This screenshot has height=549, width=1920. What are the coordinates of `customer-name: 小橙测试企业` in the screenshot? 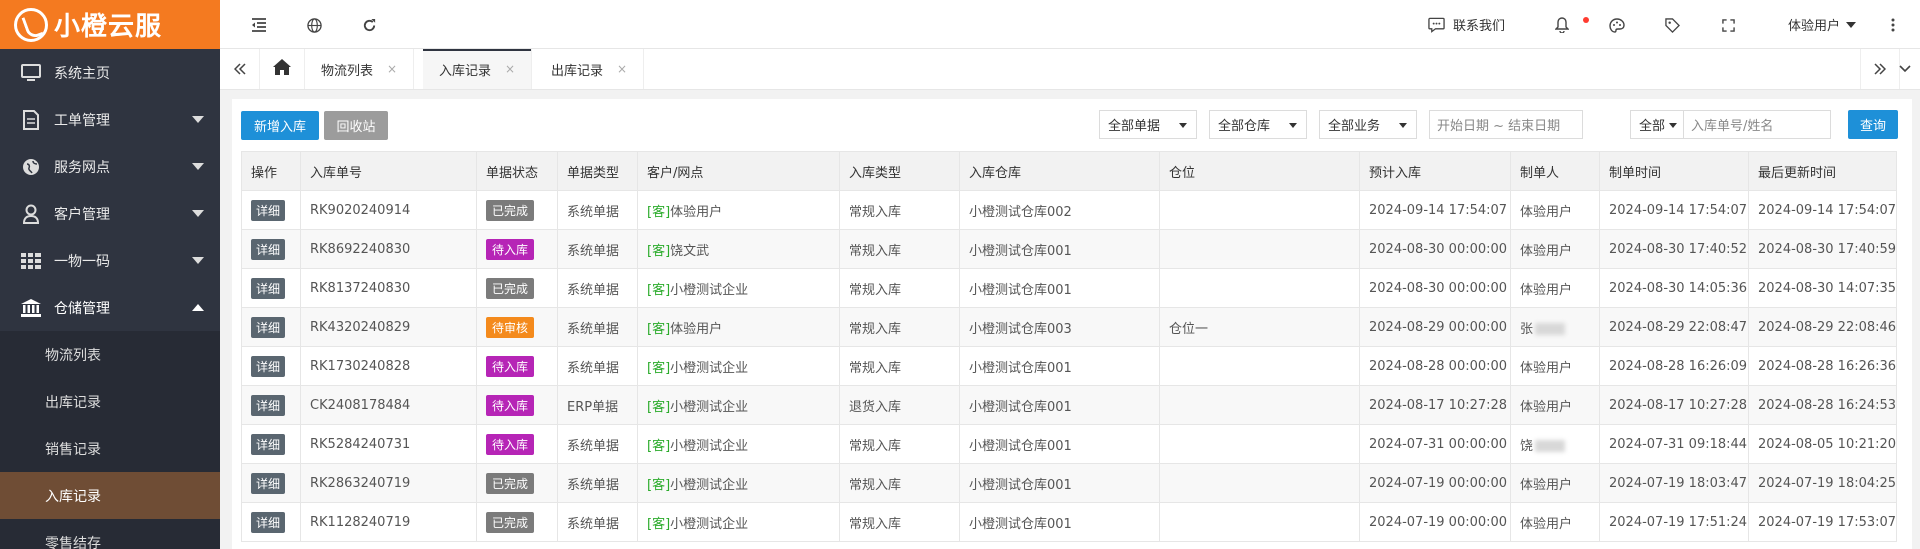 It's located at (709, 290).